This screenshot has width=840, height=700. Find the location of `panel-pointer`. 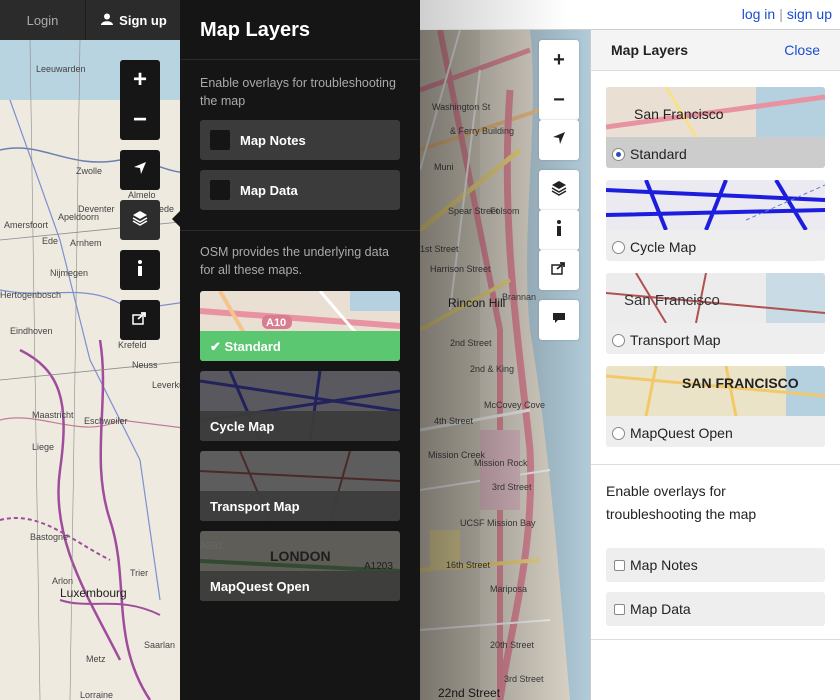

panel-pointer is located at coordinates (176, 219).